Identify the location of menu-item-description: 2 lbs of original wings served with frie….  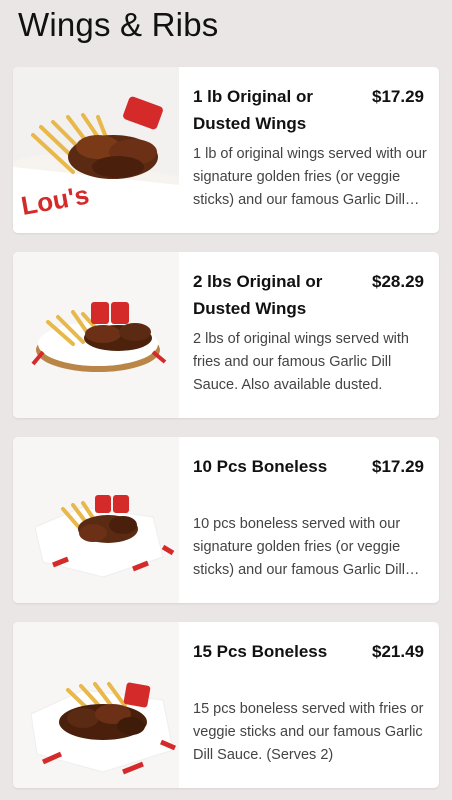
(301, 362).